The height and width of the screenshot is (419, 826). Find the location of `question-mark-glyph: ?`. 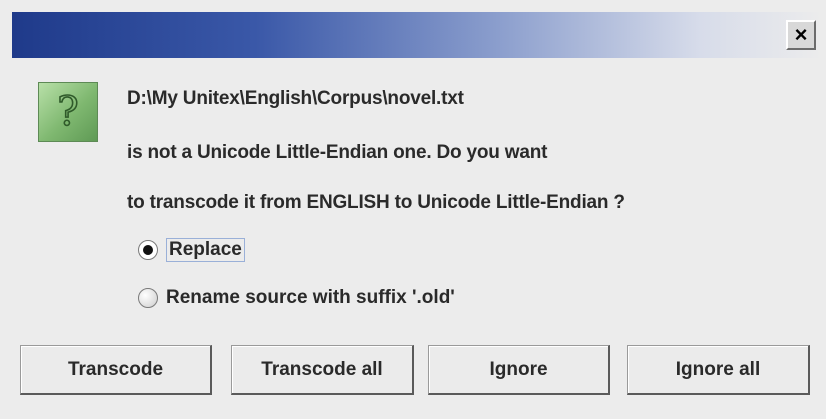

question-mark-glyph: ? is located at coordinates (67, 112).